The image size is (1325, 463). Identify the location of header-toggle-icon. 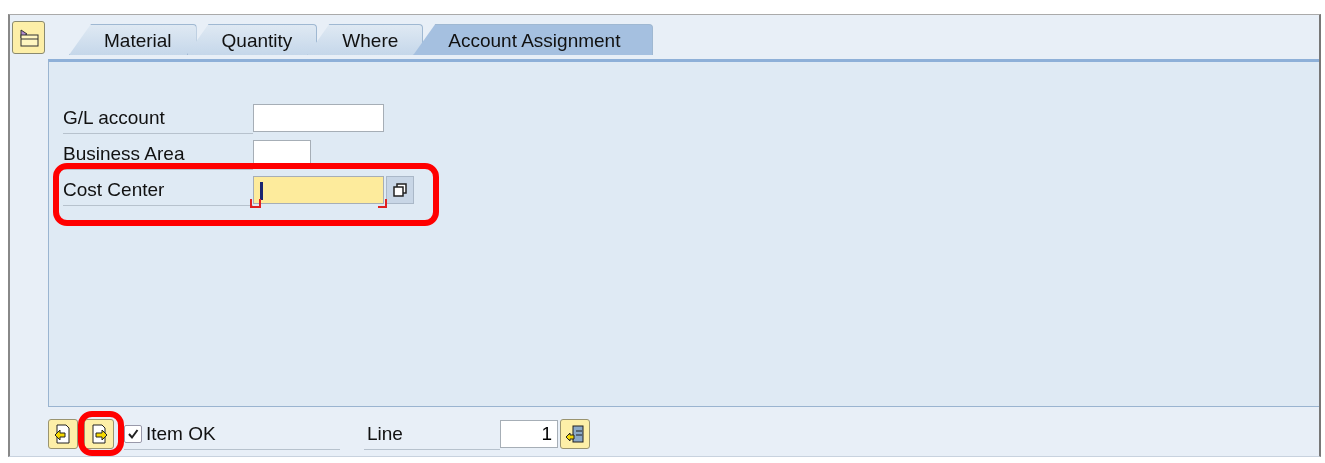
(28, 37).